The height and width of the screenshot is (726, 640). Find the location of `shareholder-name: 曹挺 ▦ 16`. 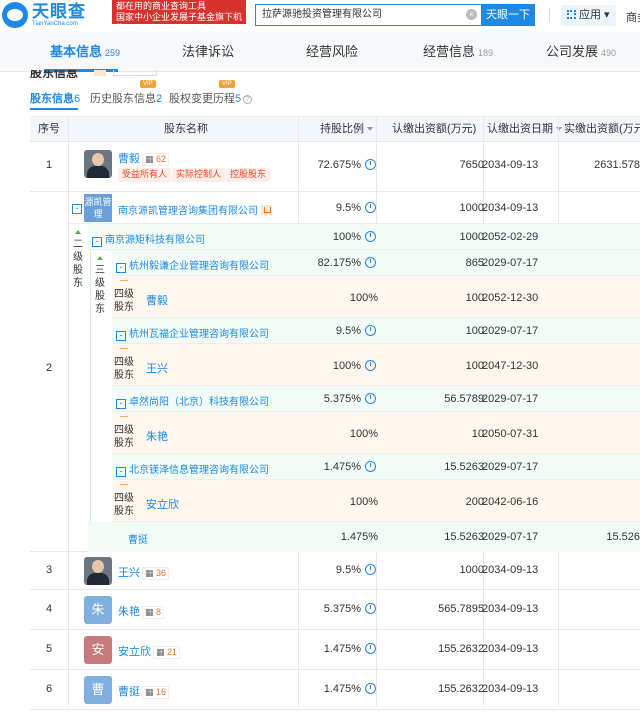

shareholder-name: 曹挺 ▦ 16 is located at coordinates (144, 691).